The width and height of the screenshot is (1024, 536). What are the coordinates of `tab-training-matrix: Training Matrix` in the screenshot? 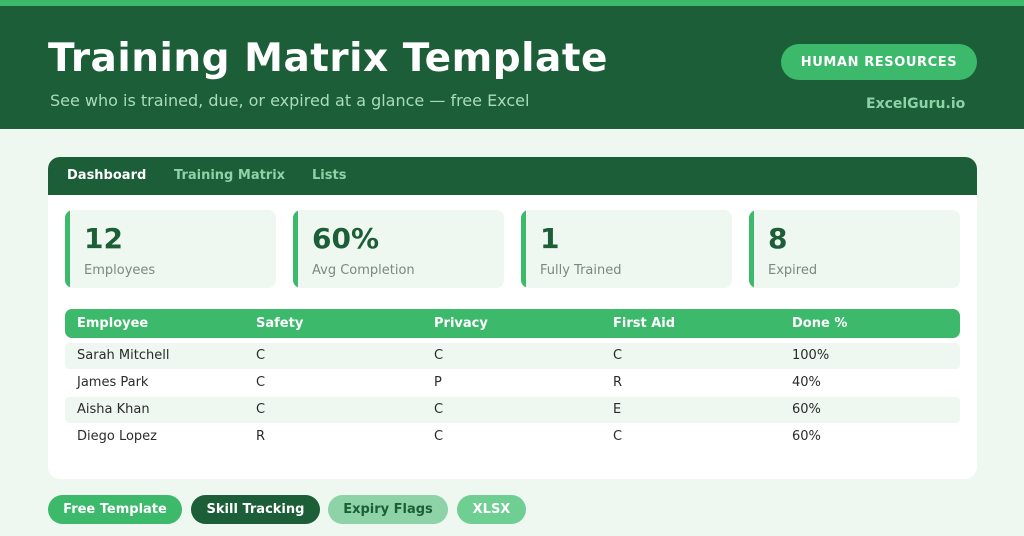 It's located at (229, 175).